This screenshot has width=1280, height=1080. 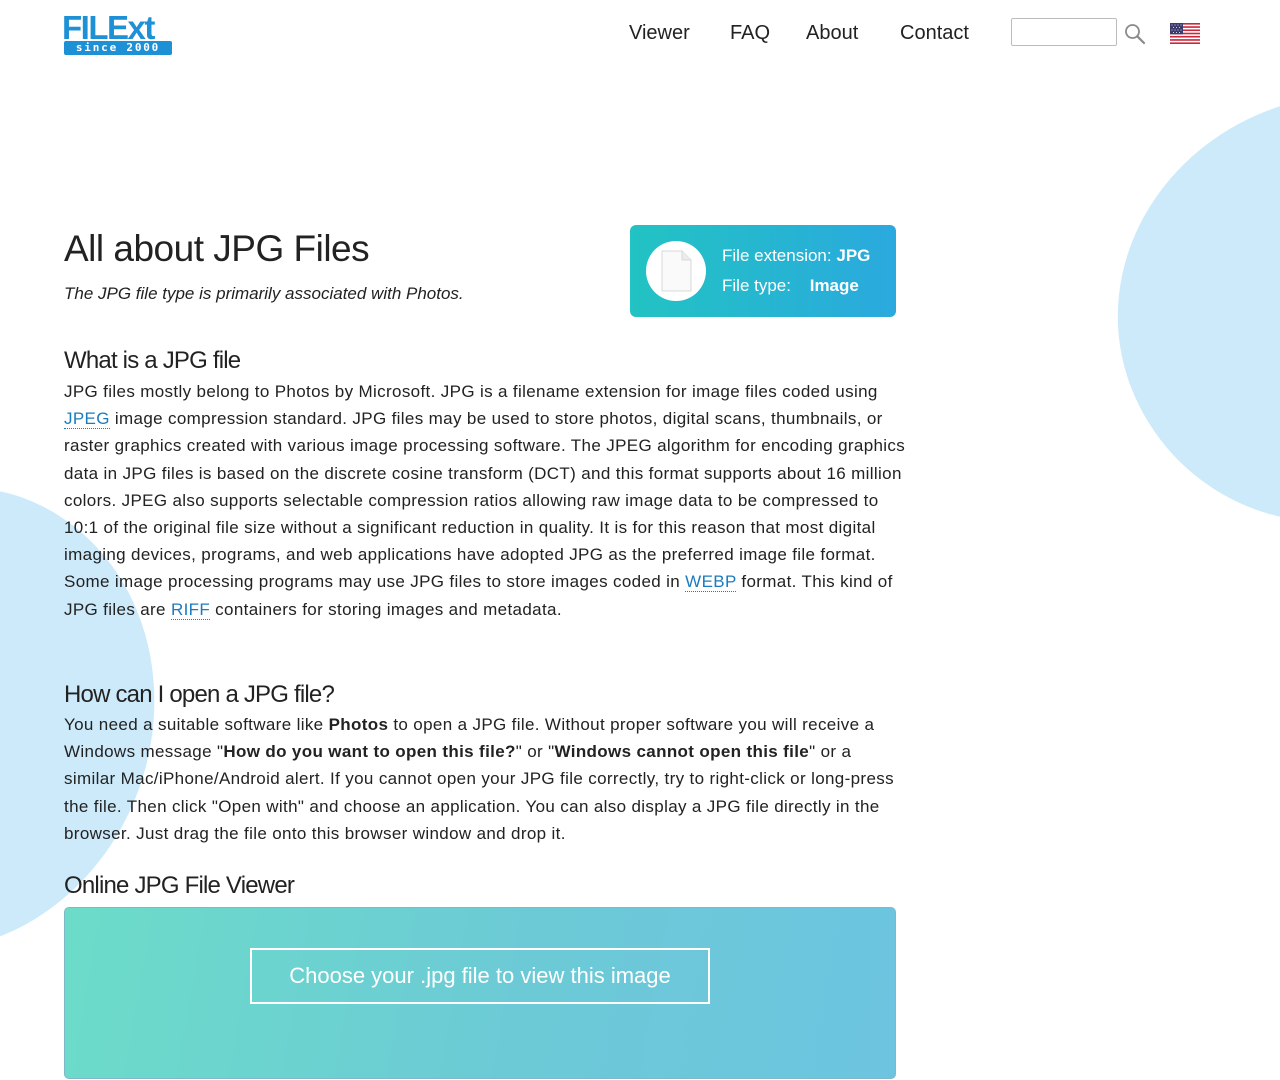 What do you see at coordinates (87, 419) in the screenshot?
I see `link-jpeg: JPEG` at bounding box center [87, 419].